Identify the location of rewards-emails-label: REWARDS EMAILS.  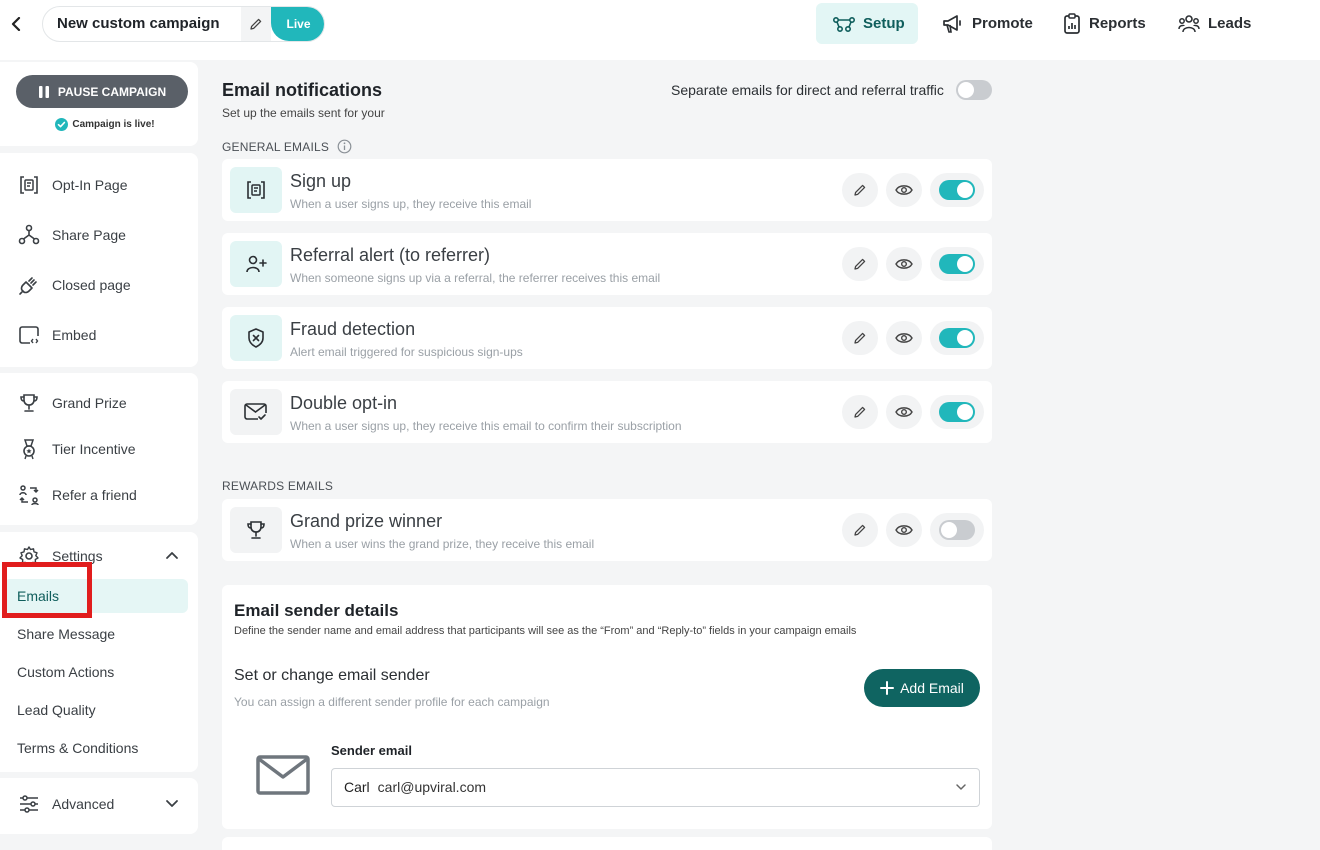
(278, 486).